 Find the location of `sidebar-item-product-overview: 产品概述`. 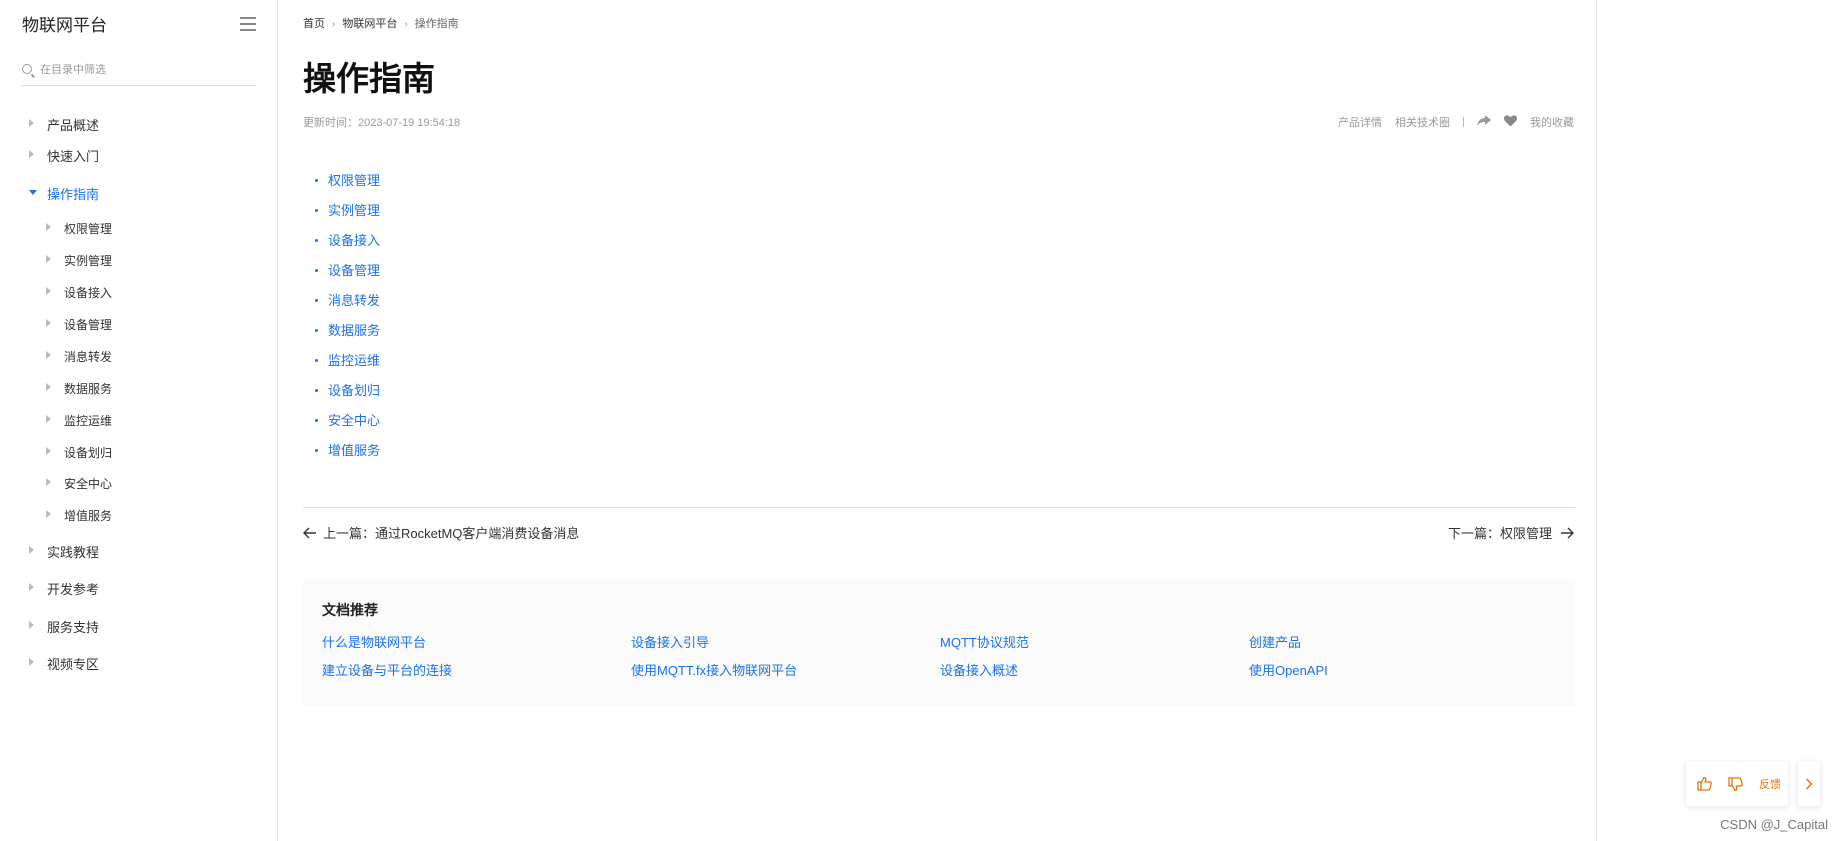

sidebar-item-product-overview: 产品概述 is located at coordinates (138, 123).